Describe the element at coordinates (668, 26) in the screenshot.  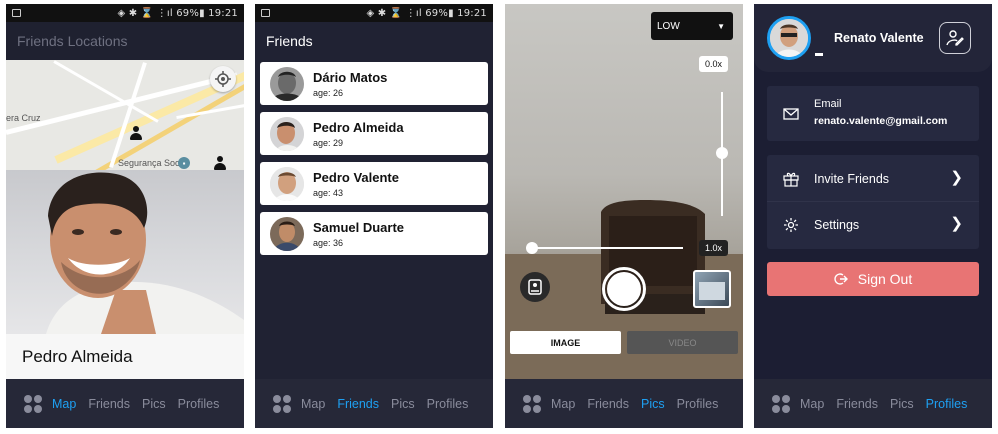
I see `quality-value: LOW` at that location.